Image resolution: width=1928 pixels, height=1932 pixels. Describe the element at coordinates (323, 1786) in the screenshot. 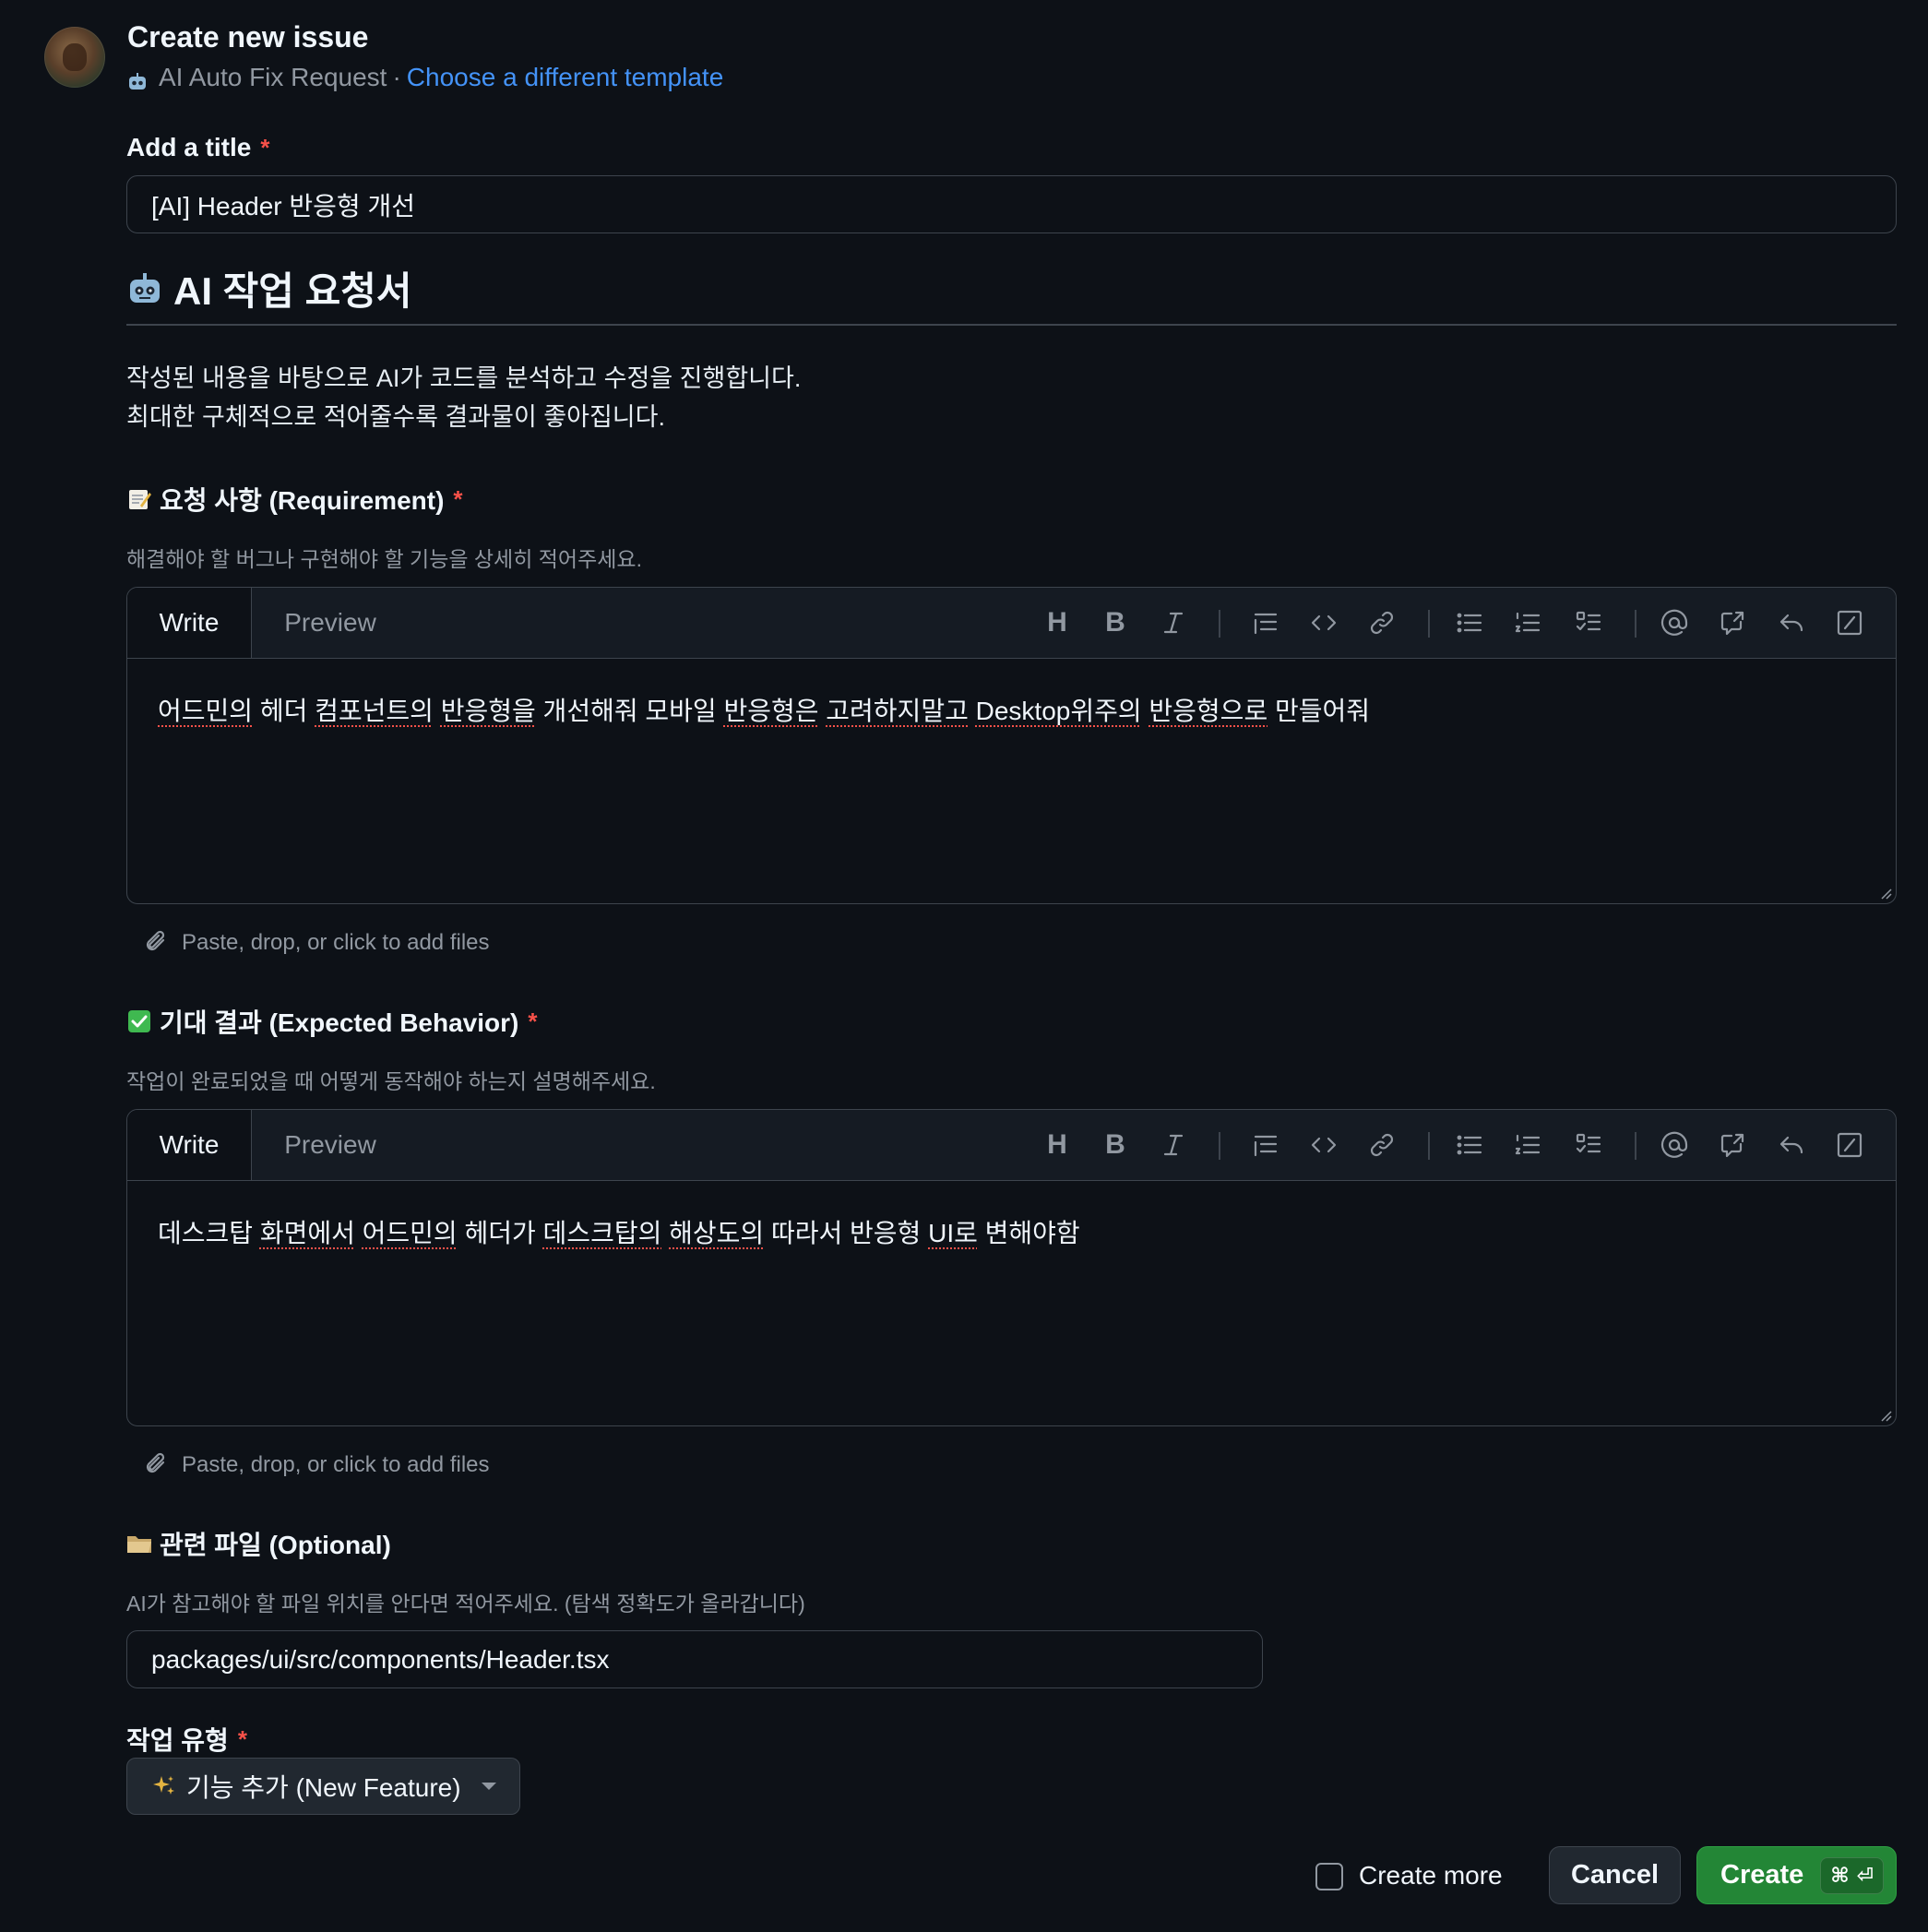

I see `task-type-select: 기능 추가 (New Feature)` at that location.